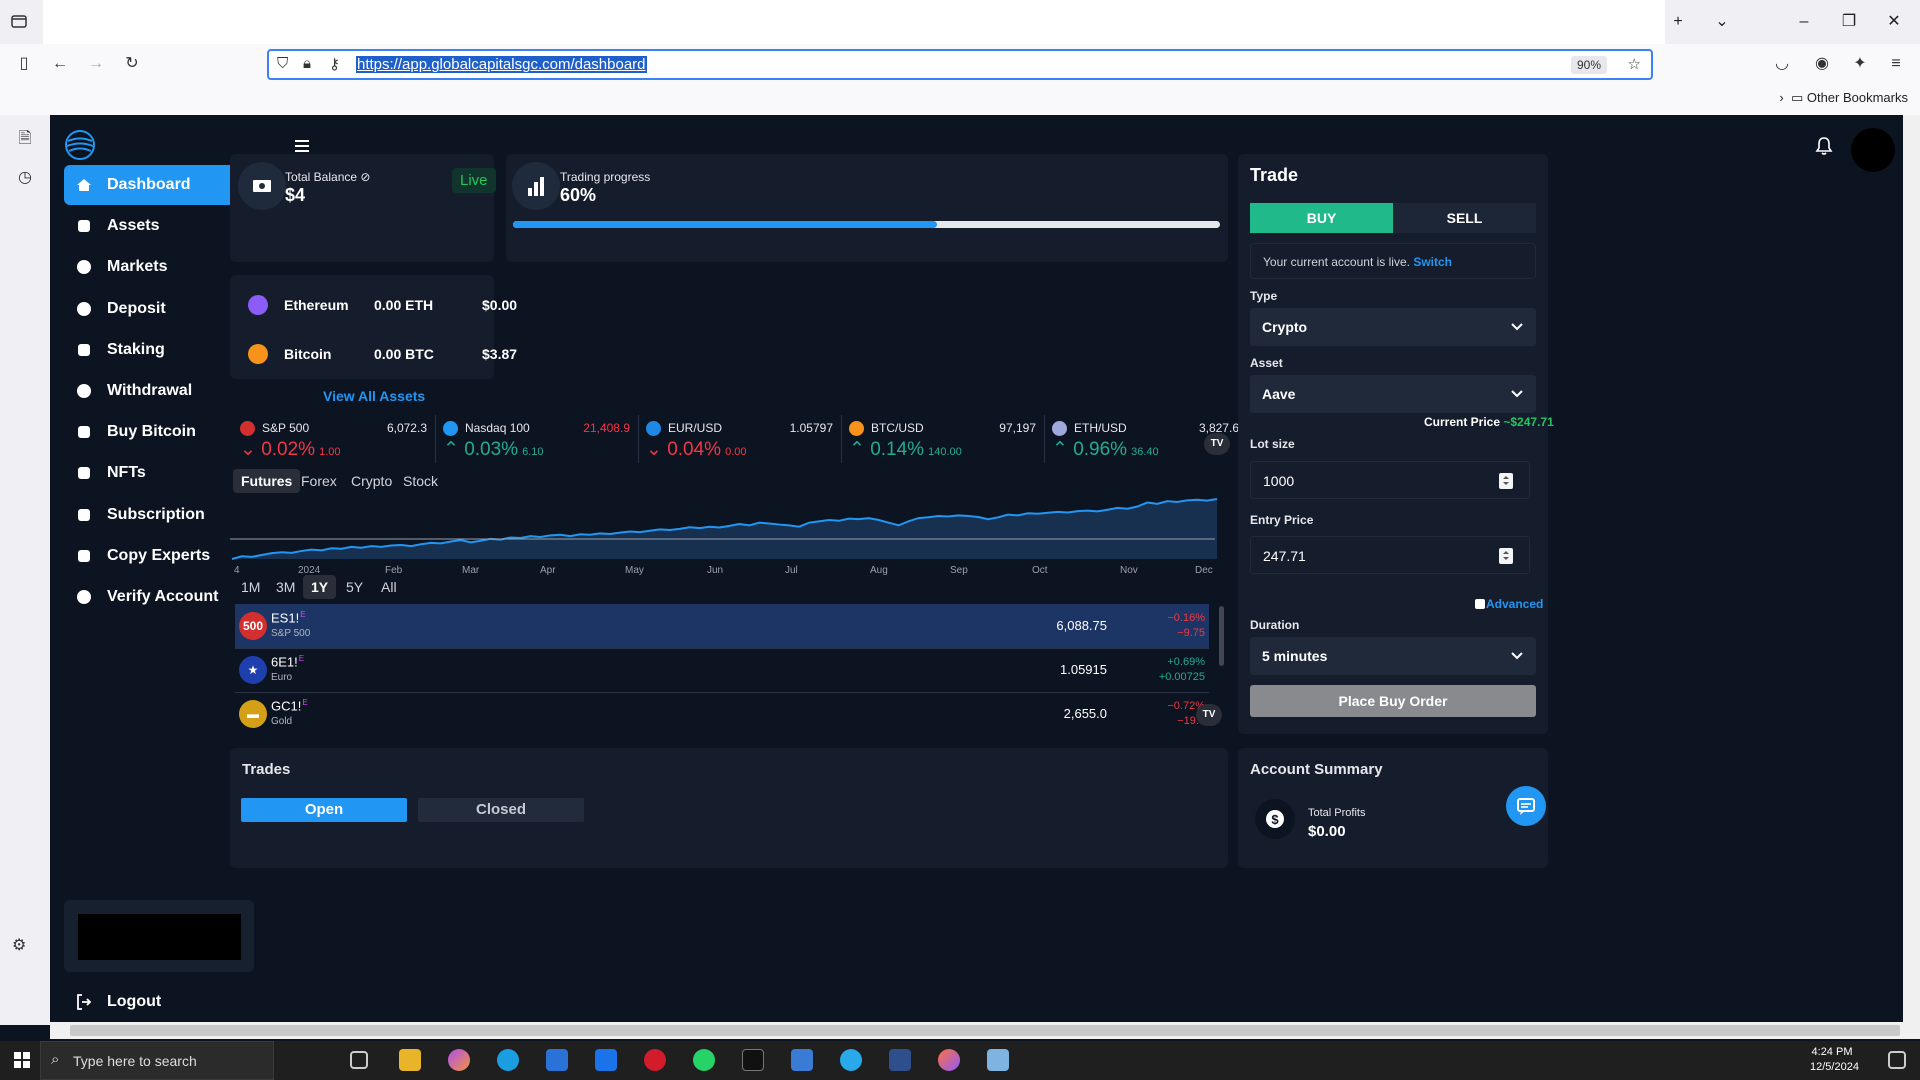 Image resolution: width=1920 pixels, height=1080 pixels. I want to click on close-window-icon: ✕, so click(1894, 22).